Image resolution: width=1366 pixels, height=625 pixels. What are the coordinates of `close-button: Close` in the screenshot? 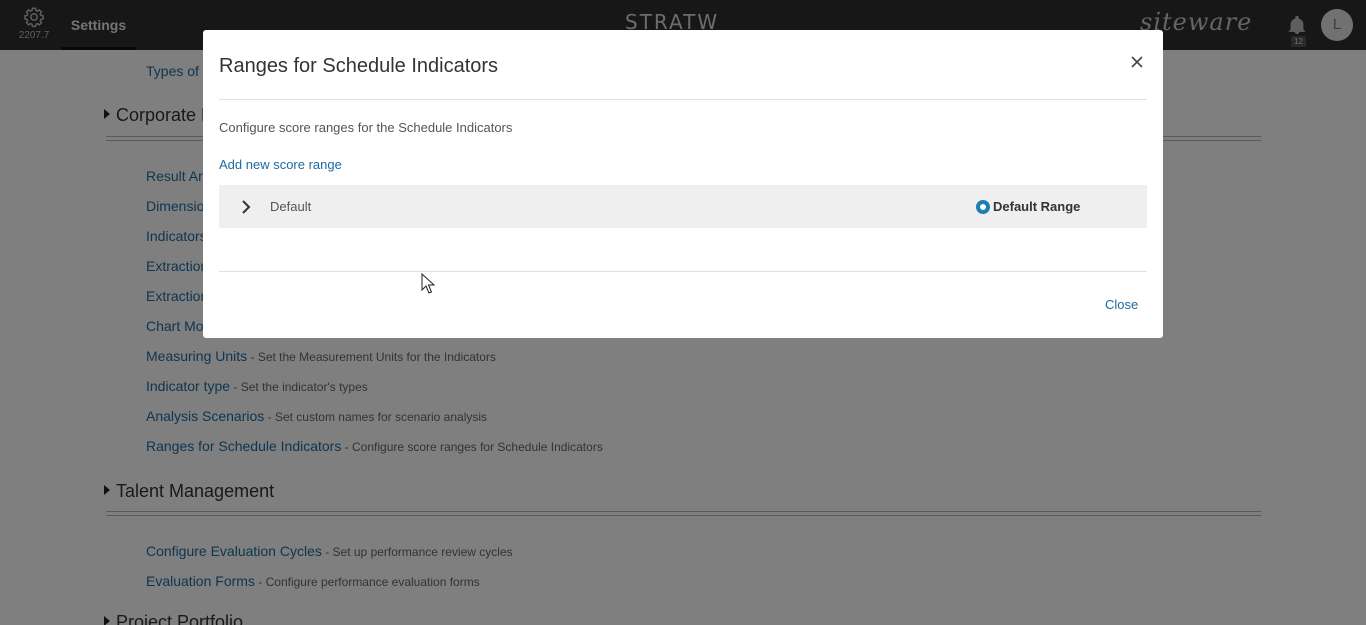 It's located at (1121, 304).